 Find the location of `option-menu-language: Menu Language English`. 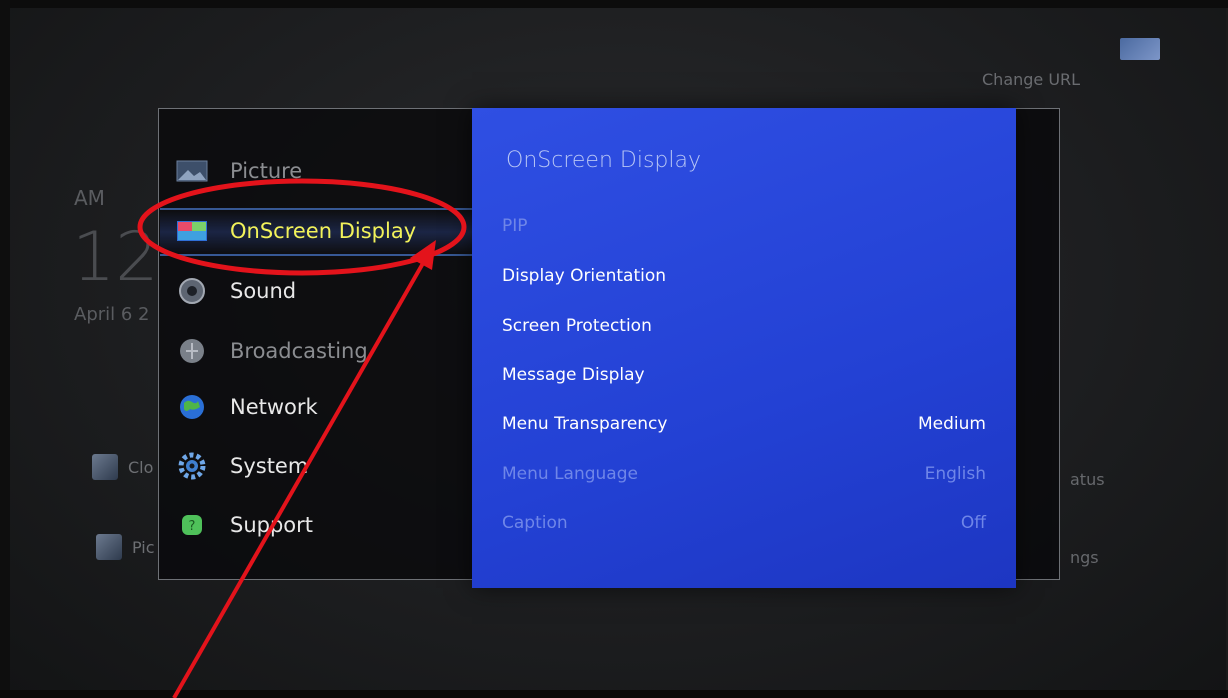

option-menu-language: Menu Language English is located at coordinates (744, 474).